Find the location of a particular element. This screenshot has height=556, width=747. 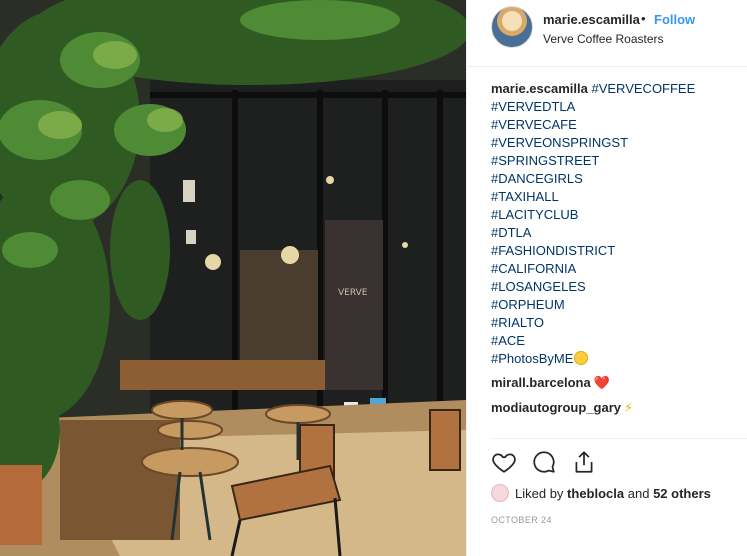

comment-item: mirall.barcelona ❤️ is located at coordinates (550, 383).